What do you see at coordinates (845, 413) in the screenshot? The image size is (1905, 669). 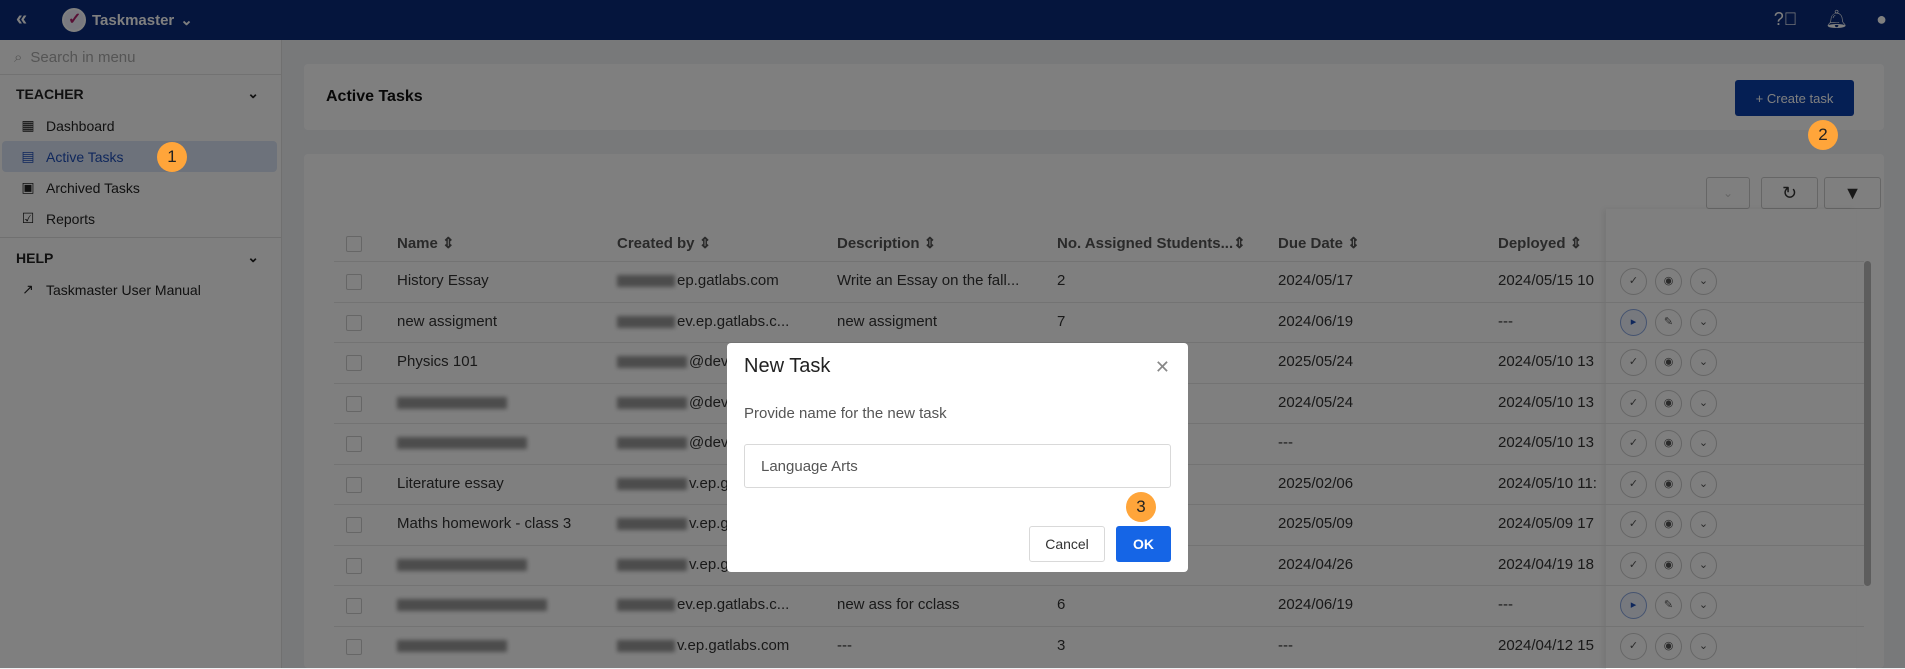 I see `dialog-prompt: Provide name for the new task` at bounding box center [845, 413].